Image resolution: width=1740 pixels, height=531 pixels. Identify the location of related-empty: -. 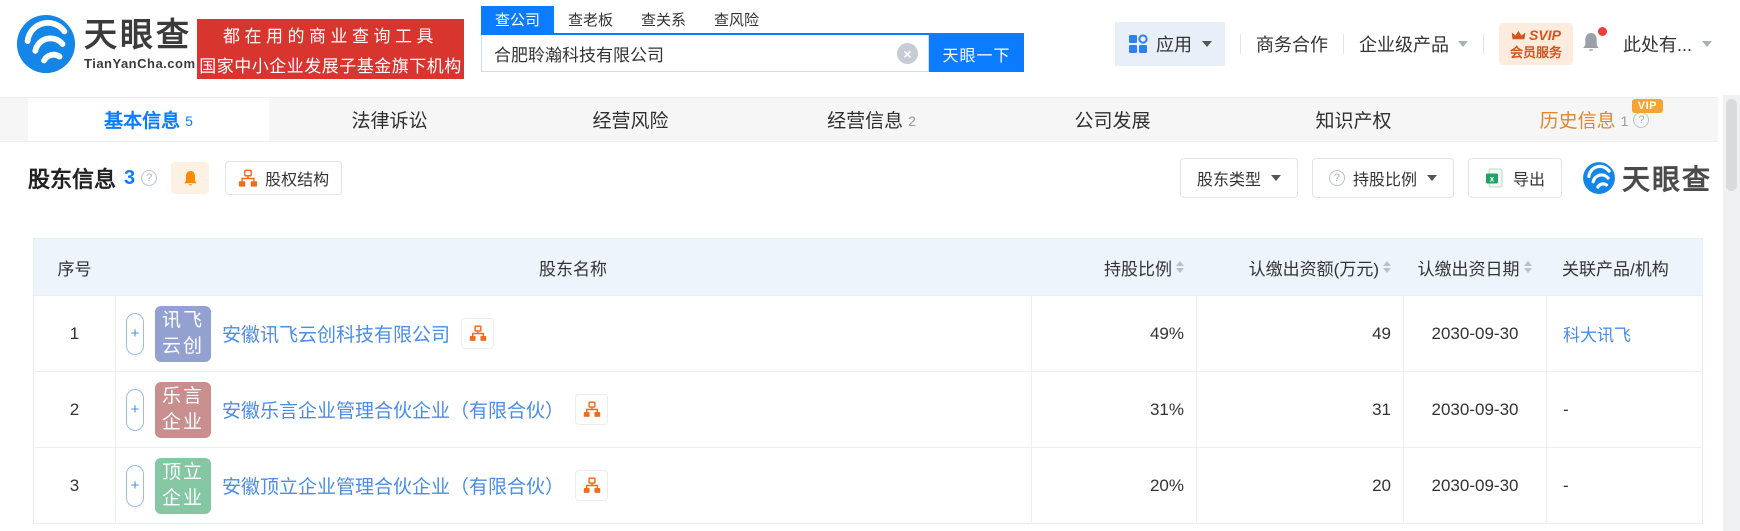
(1566, 409).